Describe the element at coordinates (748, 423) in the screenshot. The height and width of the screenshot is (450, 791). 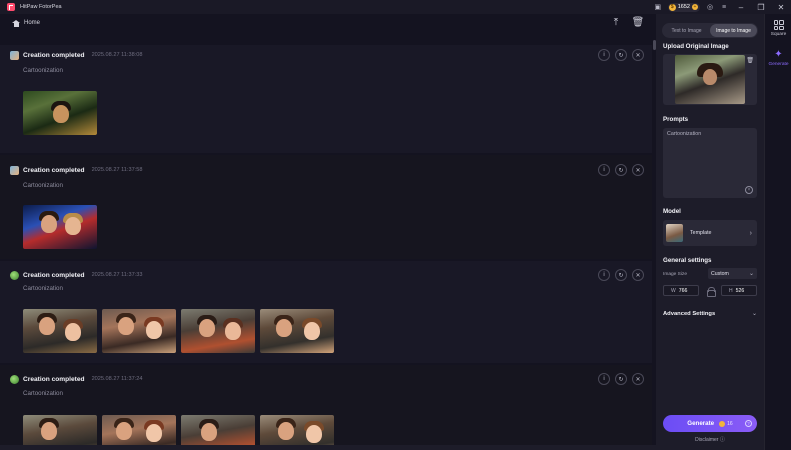
I see `help-icon: ?` at that location.